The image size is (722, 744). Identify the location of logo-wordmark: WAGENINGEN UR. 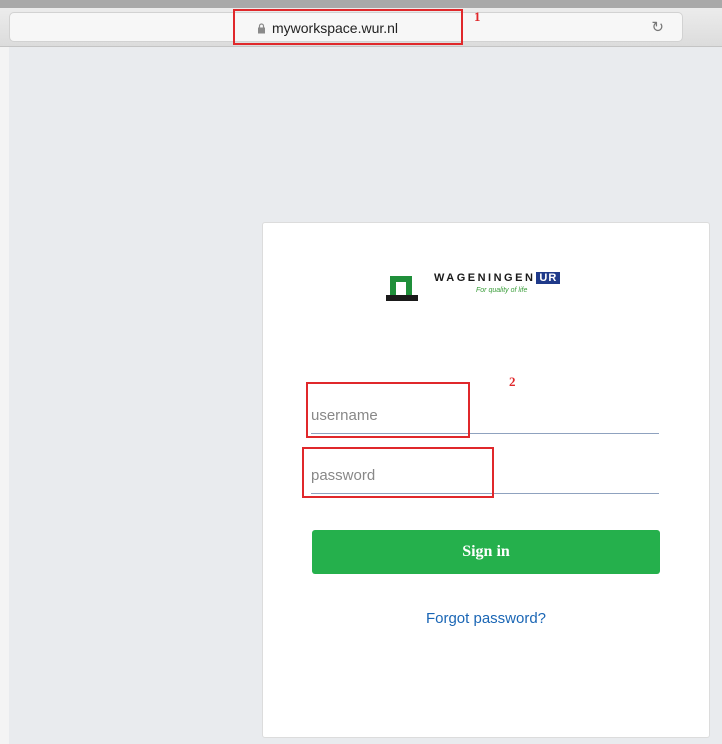
(497, 278).